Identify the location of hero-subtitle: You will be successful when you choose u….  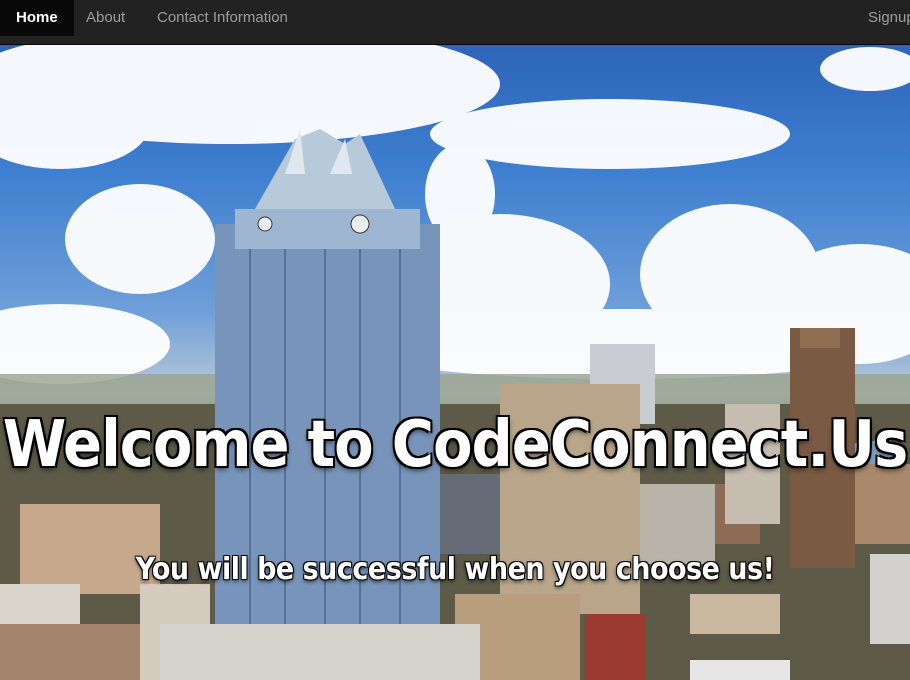
(455, 569).